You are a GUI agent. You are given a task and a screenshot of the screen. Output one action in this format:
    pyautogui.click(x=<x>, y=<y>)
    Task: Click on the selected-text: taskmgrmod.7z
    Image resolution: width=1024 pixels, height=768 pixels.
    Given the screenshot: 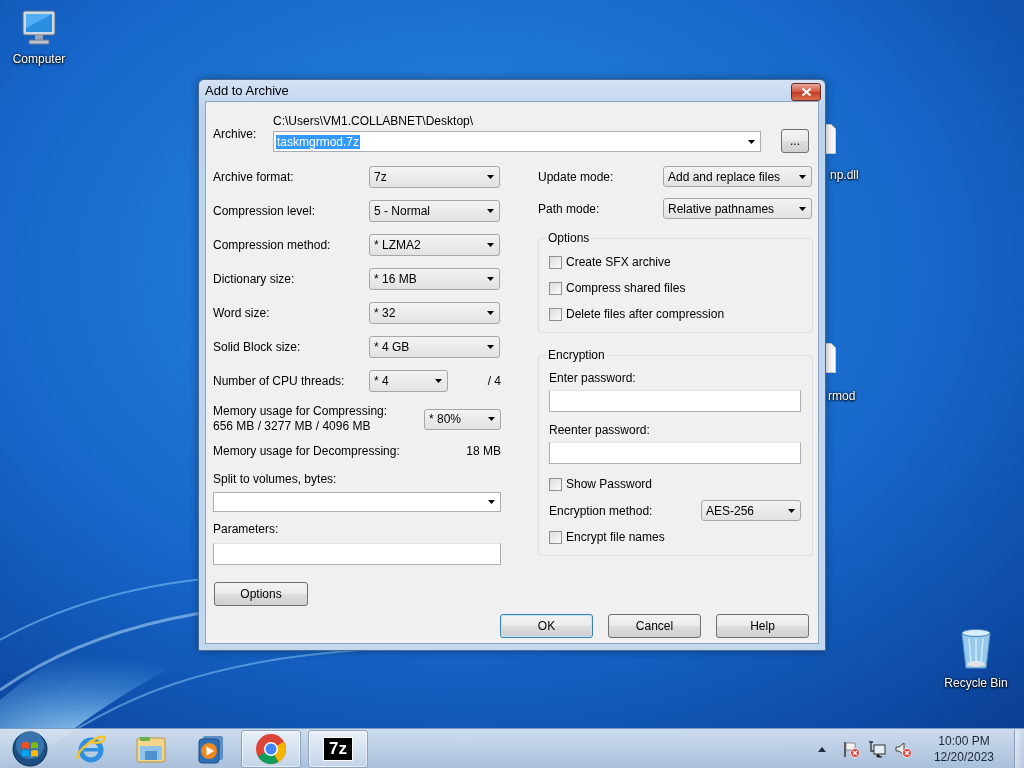 What is the action you would take?
    pyautogui.click(x=318, y=141)
    